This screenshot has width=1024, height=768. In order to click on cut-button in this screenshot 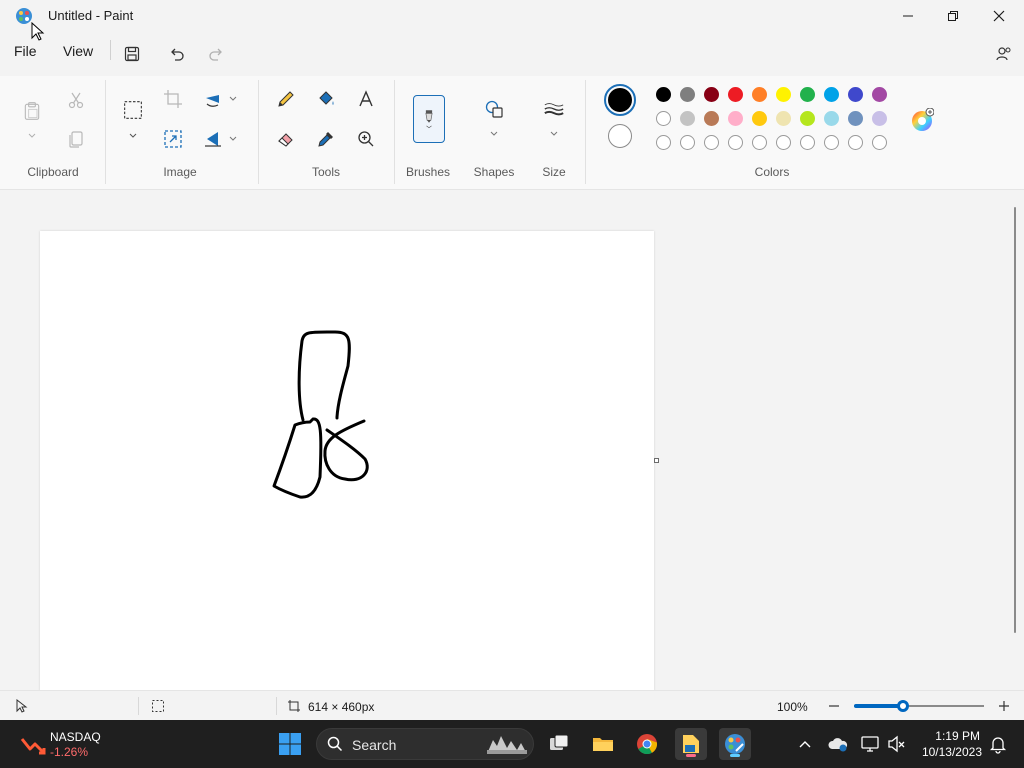, I will do `click(76, 100)`.